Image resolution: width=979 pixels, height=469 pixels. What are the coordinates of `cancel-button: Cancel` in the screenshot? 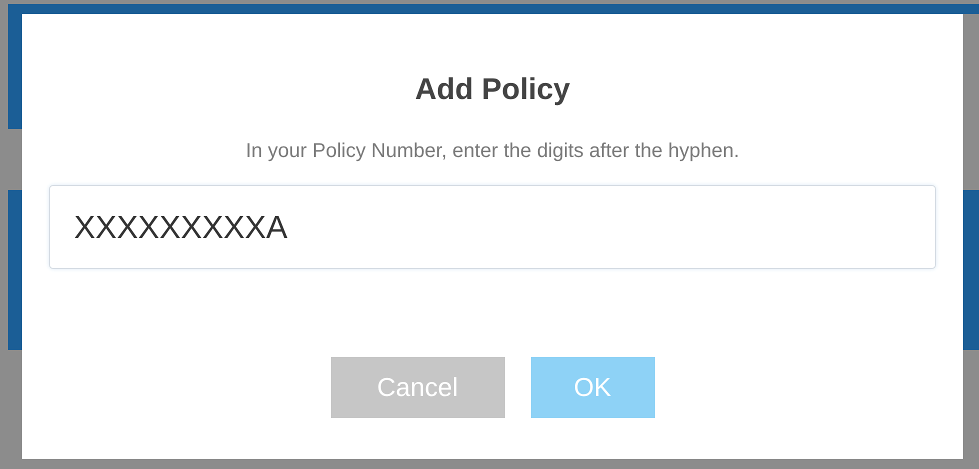 It's located at (417, 387).